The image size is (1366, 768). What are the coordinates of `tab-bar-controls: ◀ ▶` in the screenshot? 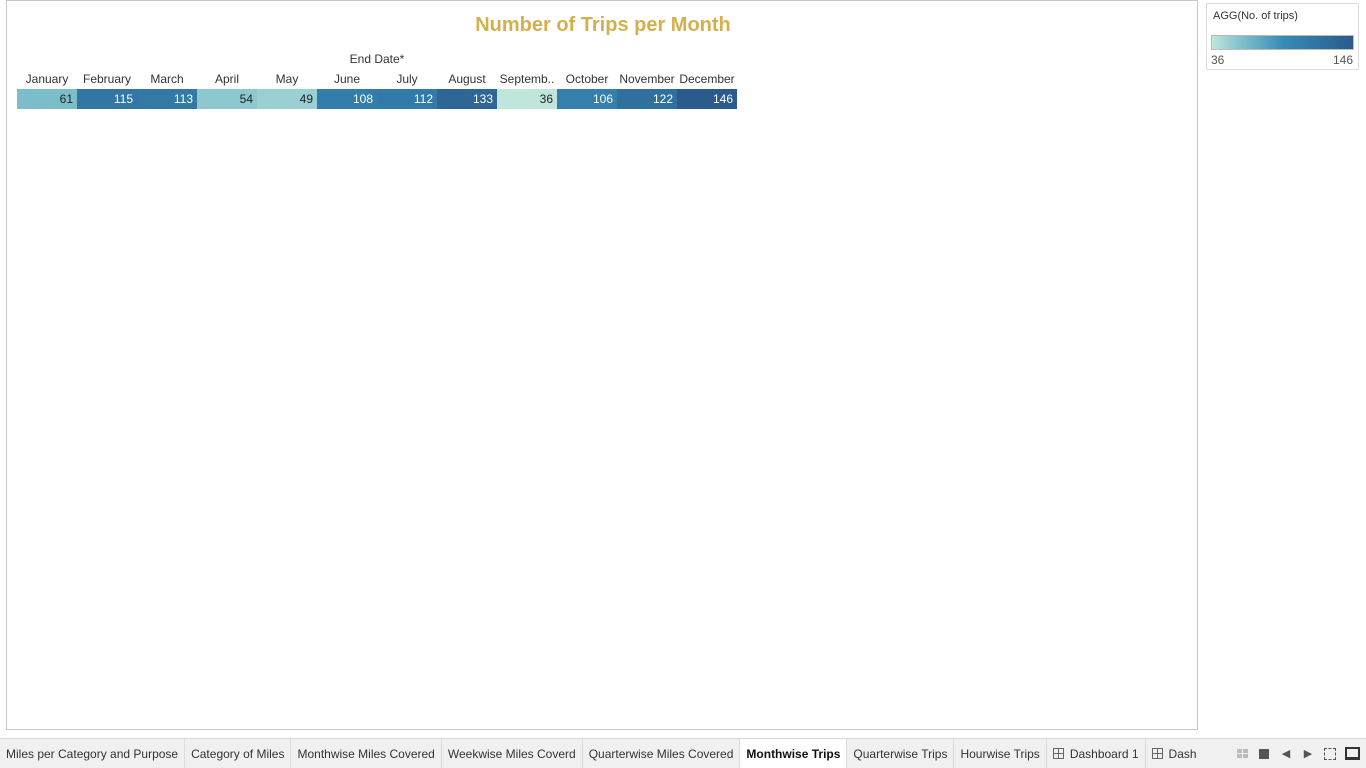 It's located at (1297, 753).